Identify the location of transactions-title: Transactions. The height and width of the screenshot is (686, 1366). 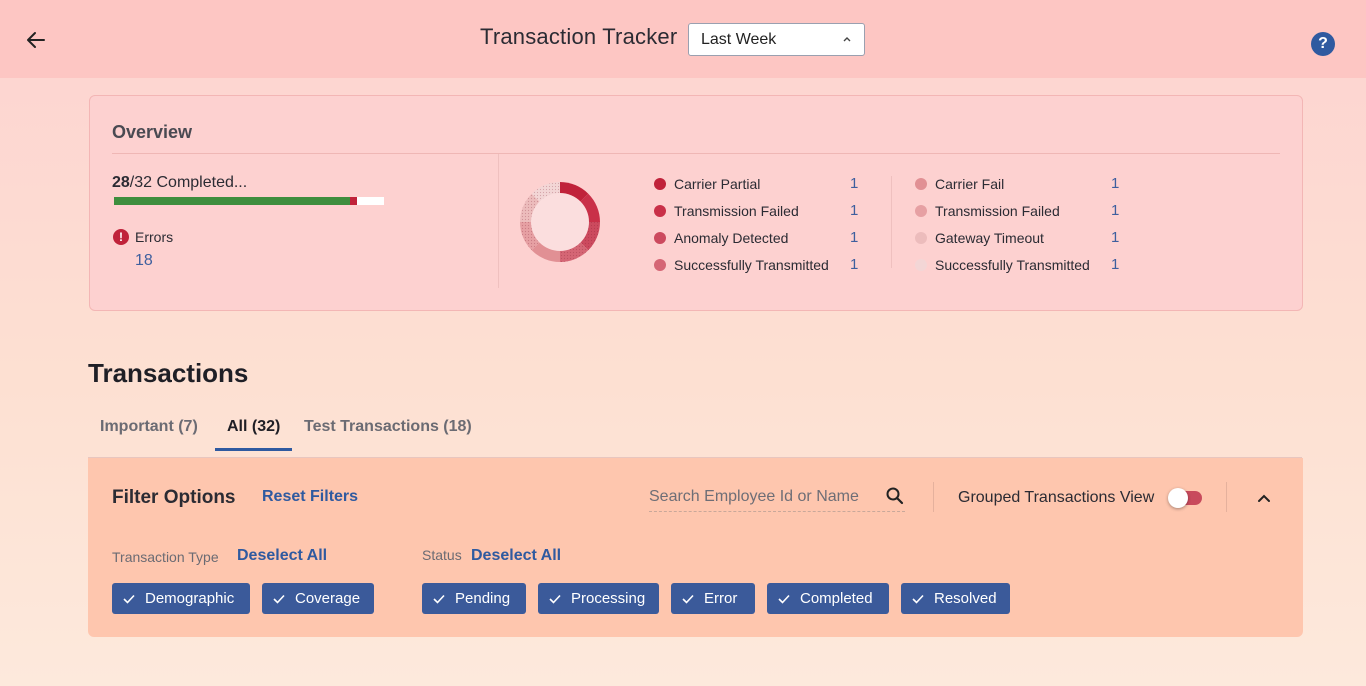
(168, 373).